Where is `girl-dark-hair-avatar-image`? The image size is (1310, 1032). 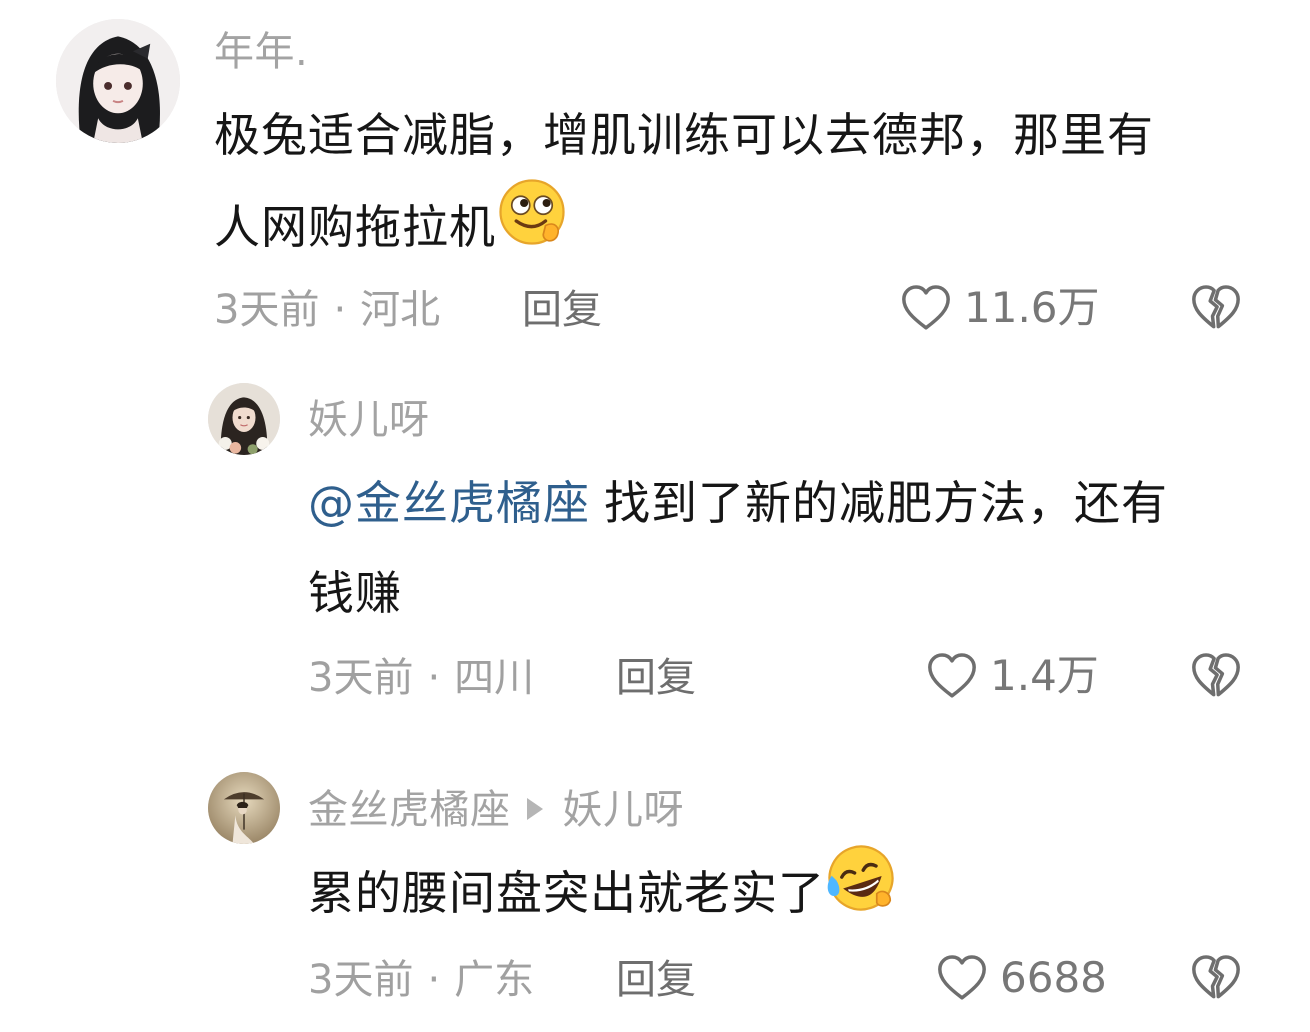
girl-dark-hair-avatar-image is located at coordinates (118, 81).